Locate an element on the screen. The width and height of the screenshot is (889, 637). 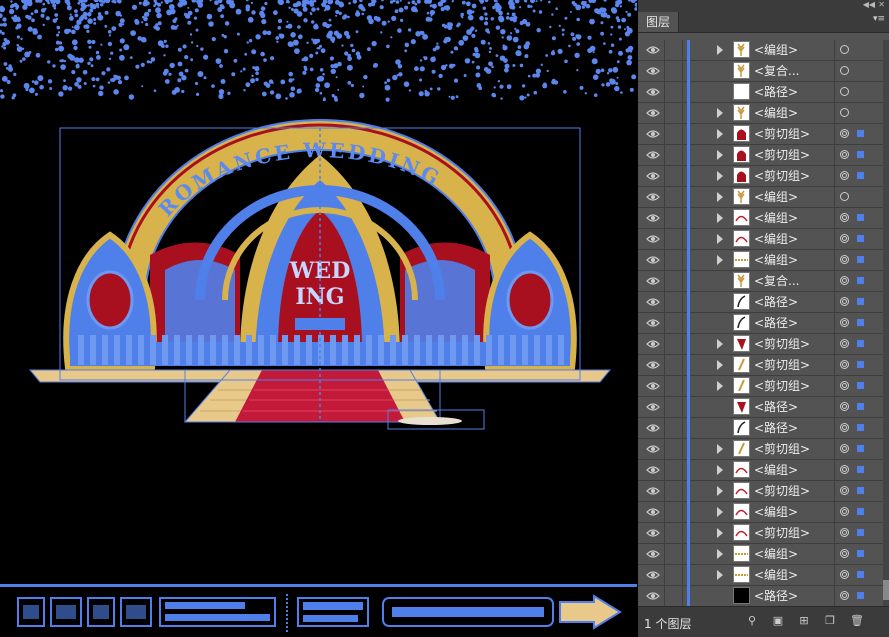
scrollbar-thumb is located at coordinates (886, 590).